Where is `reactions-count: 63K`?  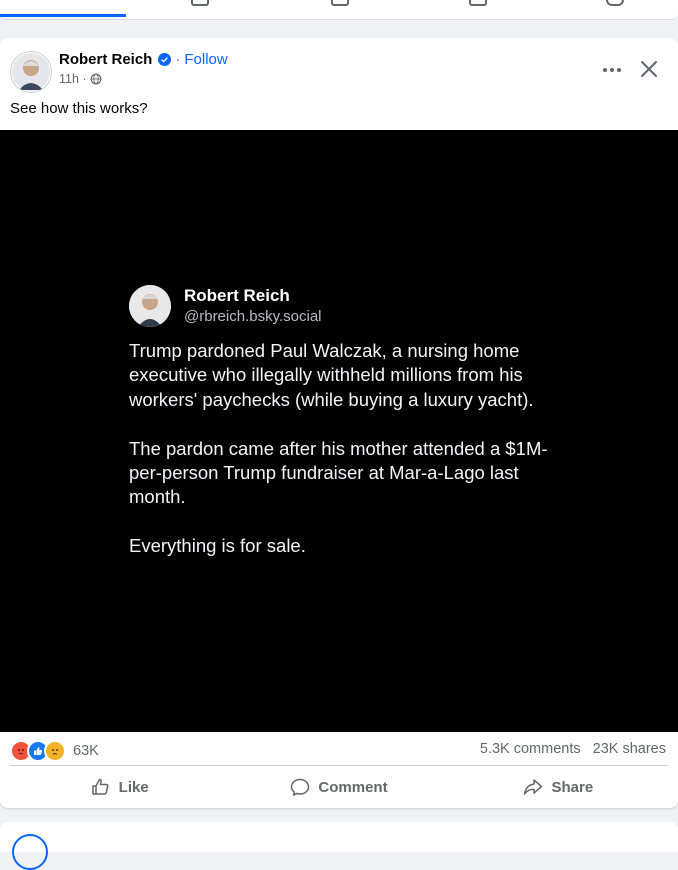 reactions-count: 63K is located at coordinates (86, 751).